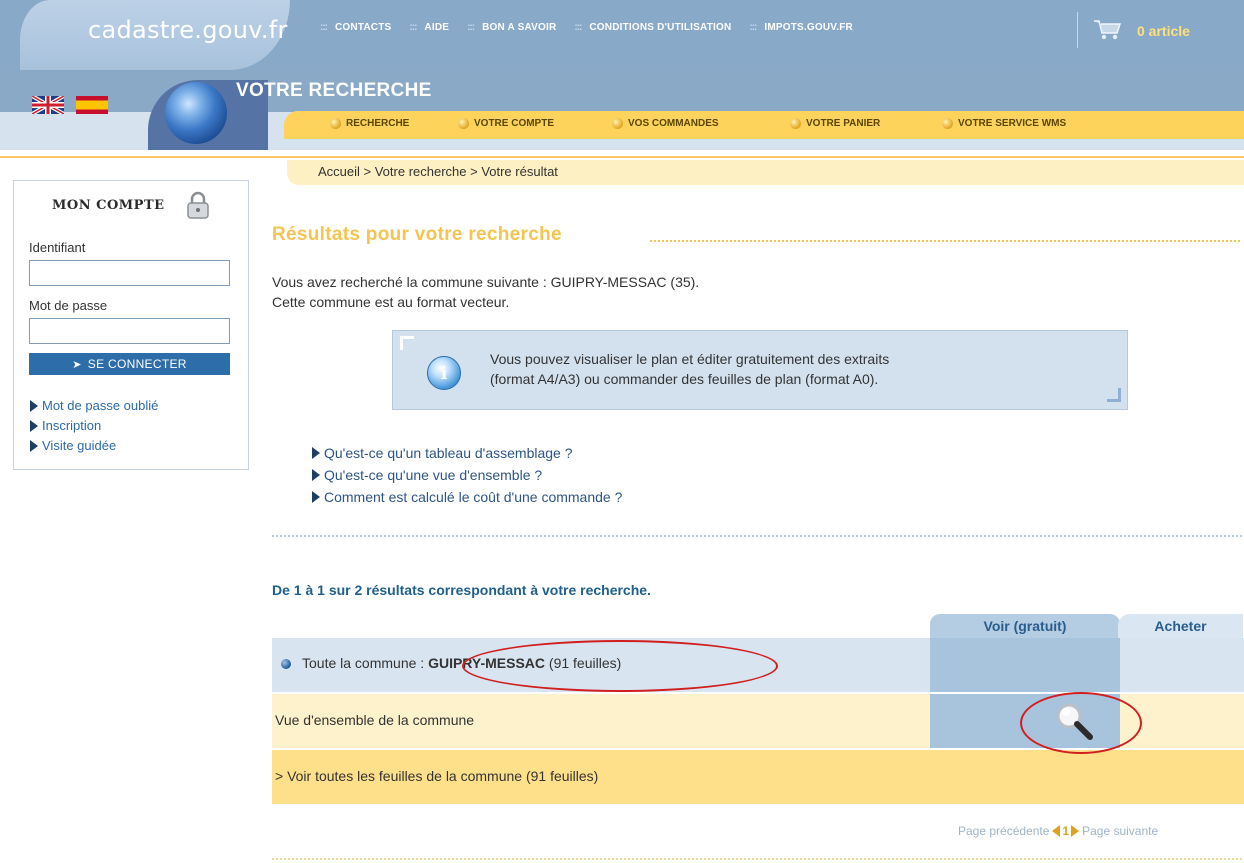 The height and width of the screenshot is (863, 1244). I want to click on cart-icon, so click(1107, 29).